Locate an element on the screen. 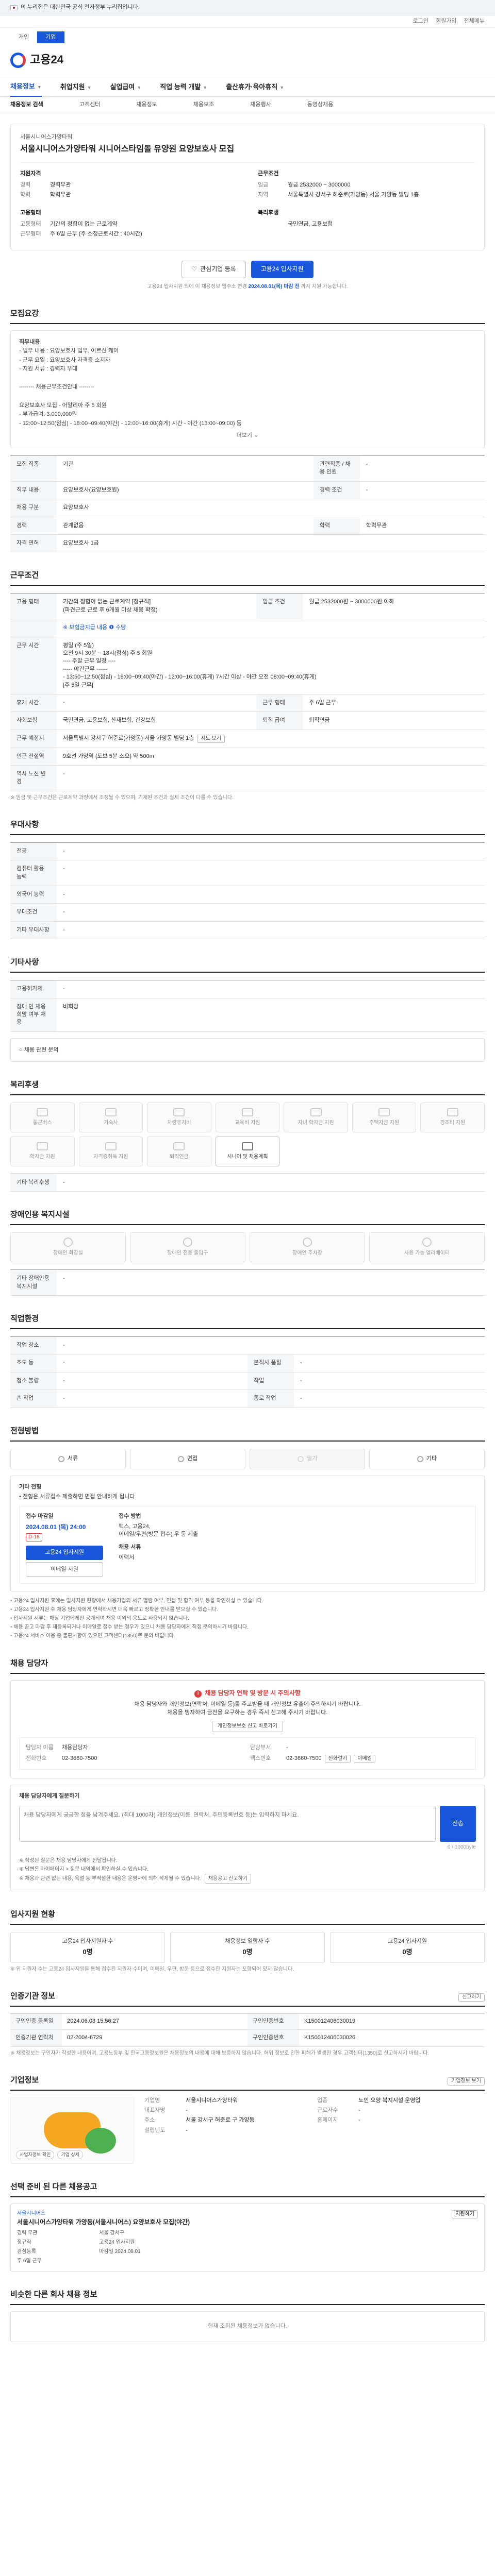 Image resolution: width=495 pixels, height=2576 pixels. nav-benefit: 실업급여 ▼ is located at coordinates (126, 87).